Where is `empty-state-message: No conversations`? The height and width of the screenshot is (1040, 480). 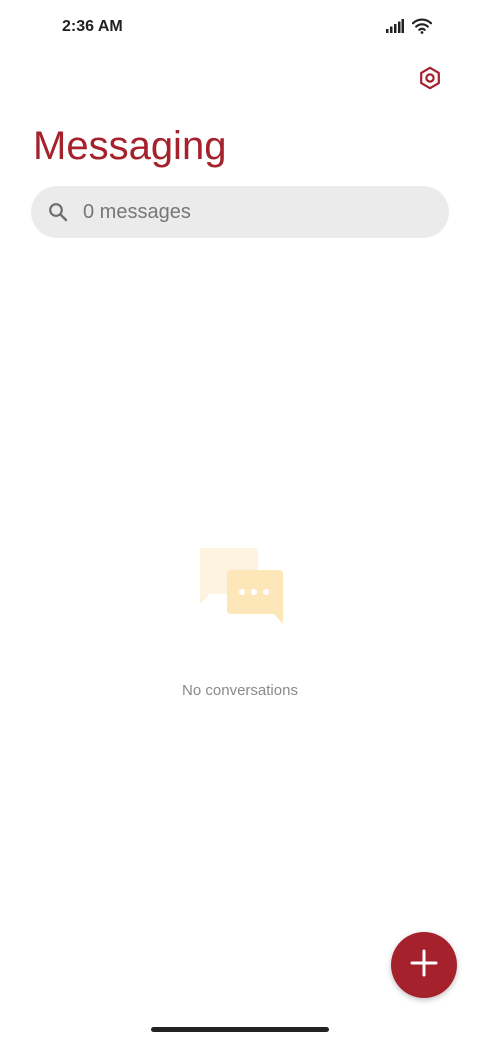 empty-state-message: No conversations is located at coordinates (240, 690).